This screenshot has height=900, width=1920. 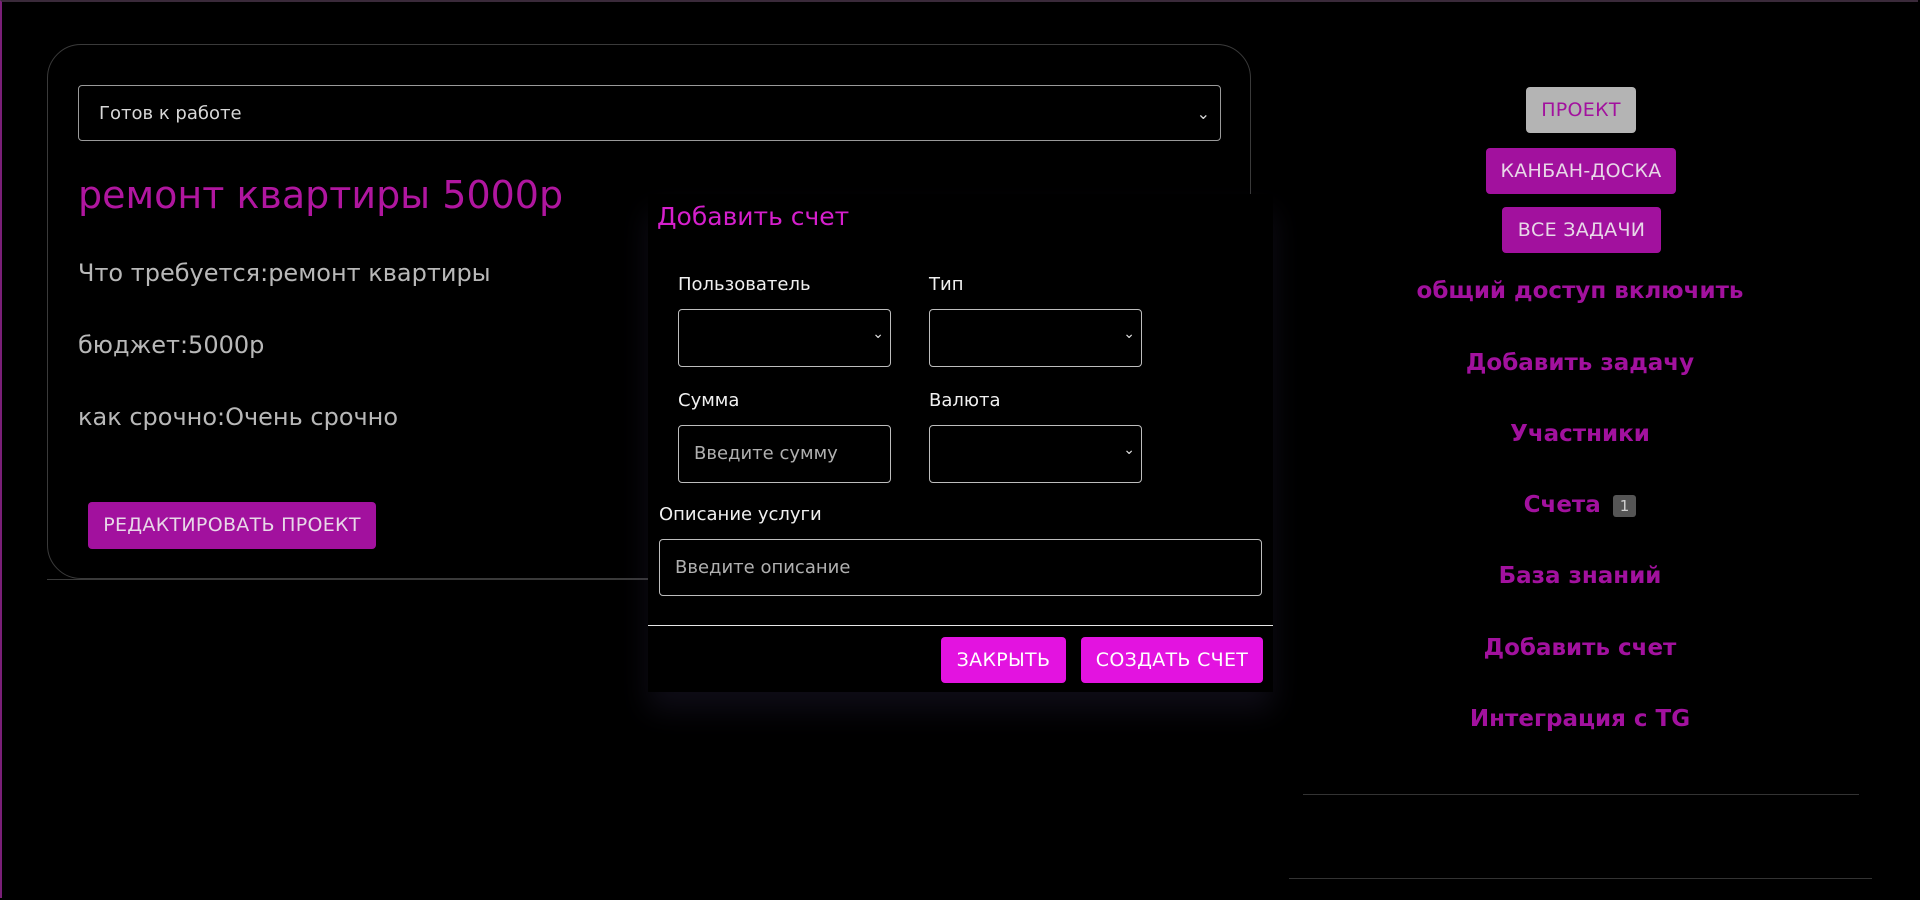 I want to click on card-divider, so click(x=397, y=579).